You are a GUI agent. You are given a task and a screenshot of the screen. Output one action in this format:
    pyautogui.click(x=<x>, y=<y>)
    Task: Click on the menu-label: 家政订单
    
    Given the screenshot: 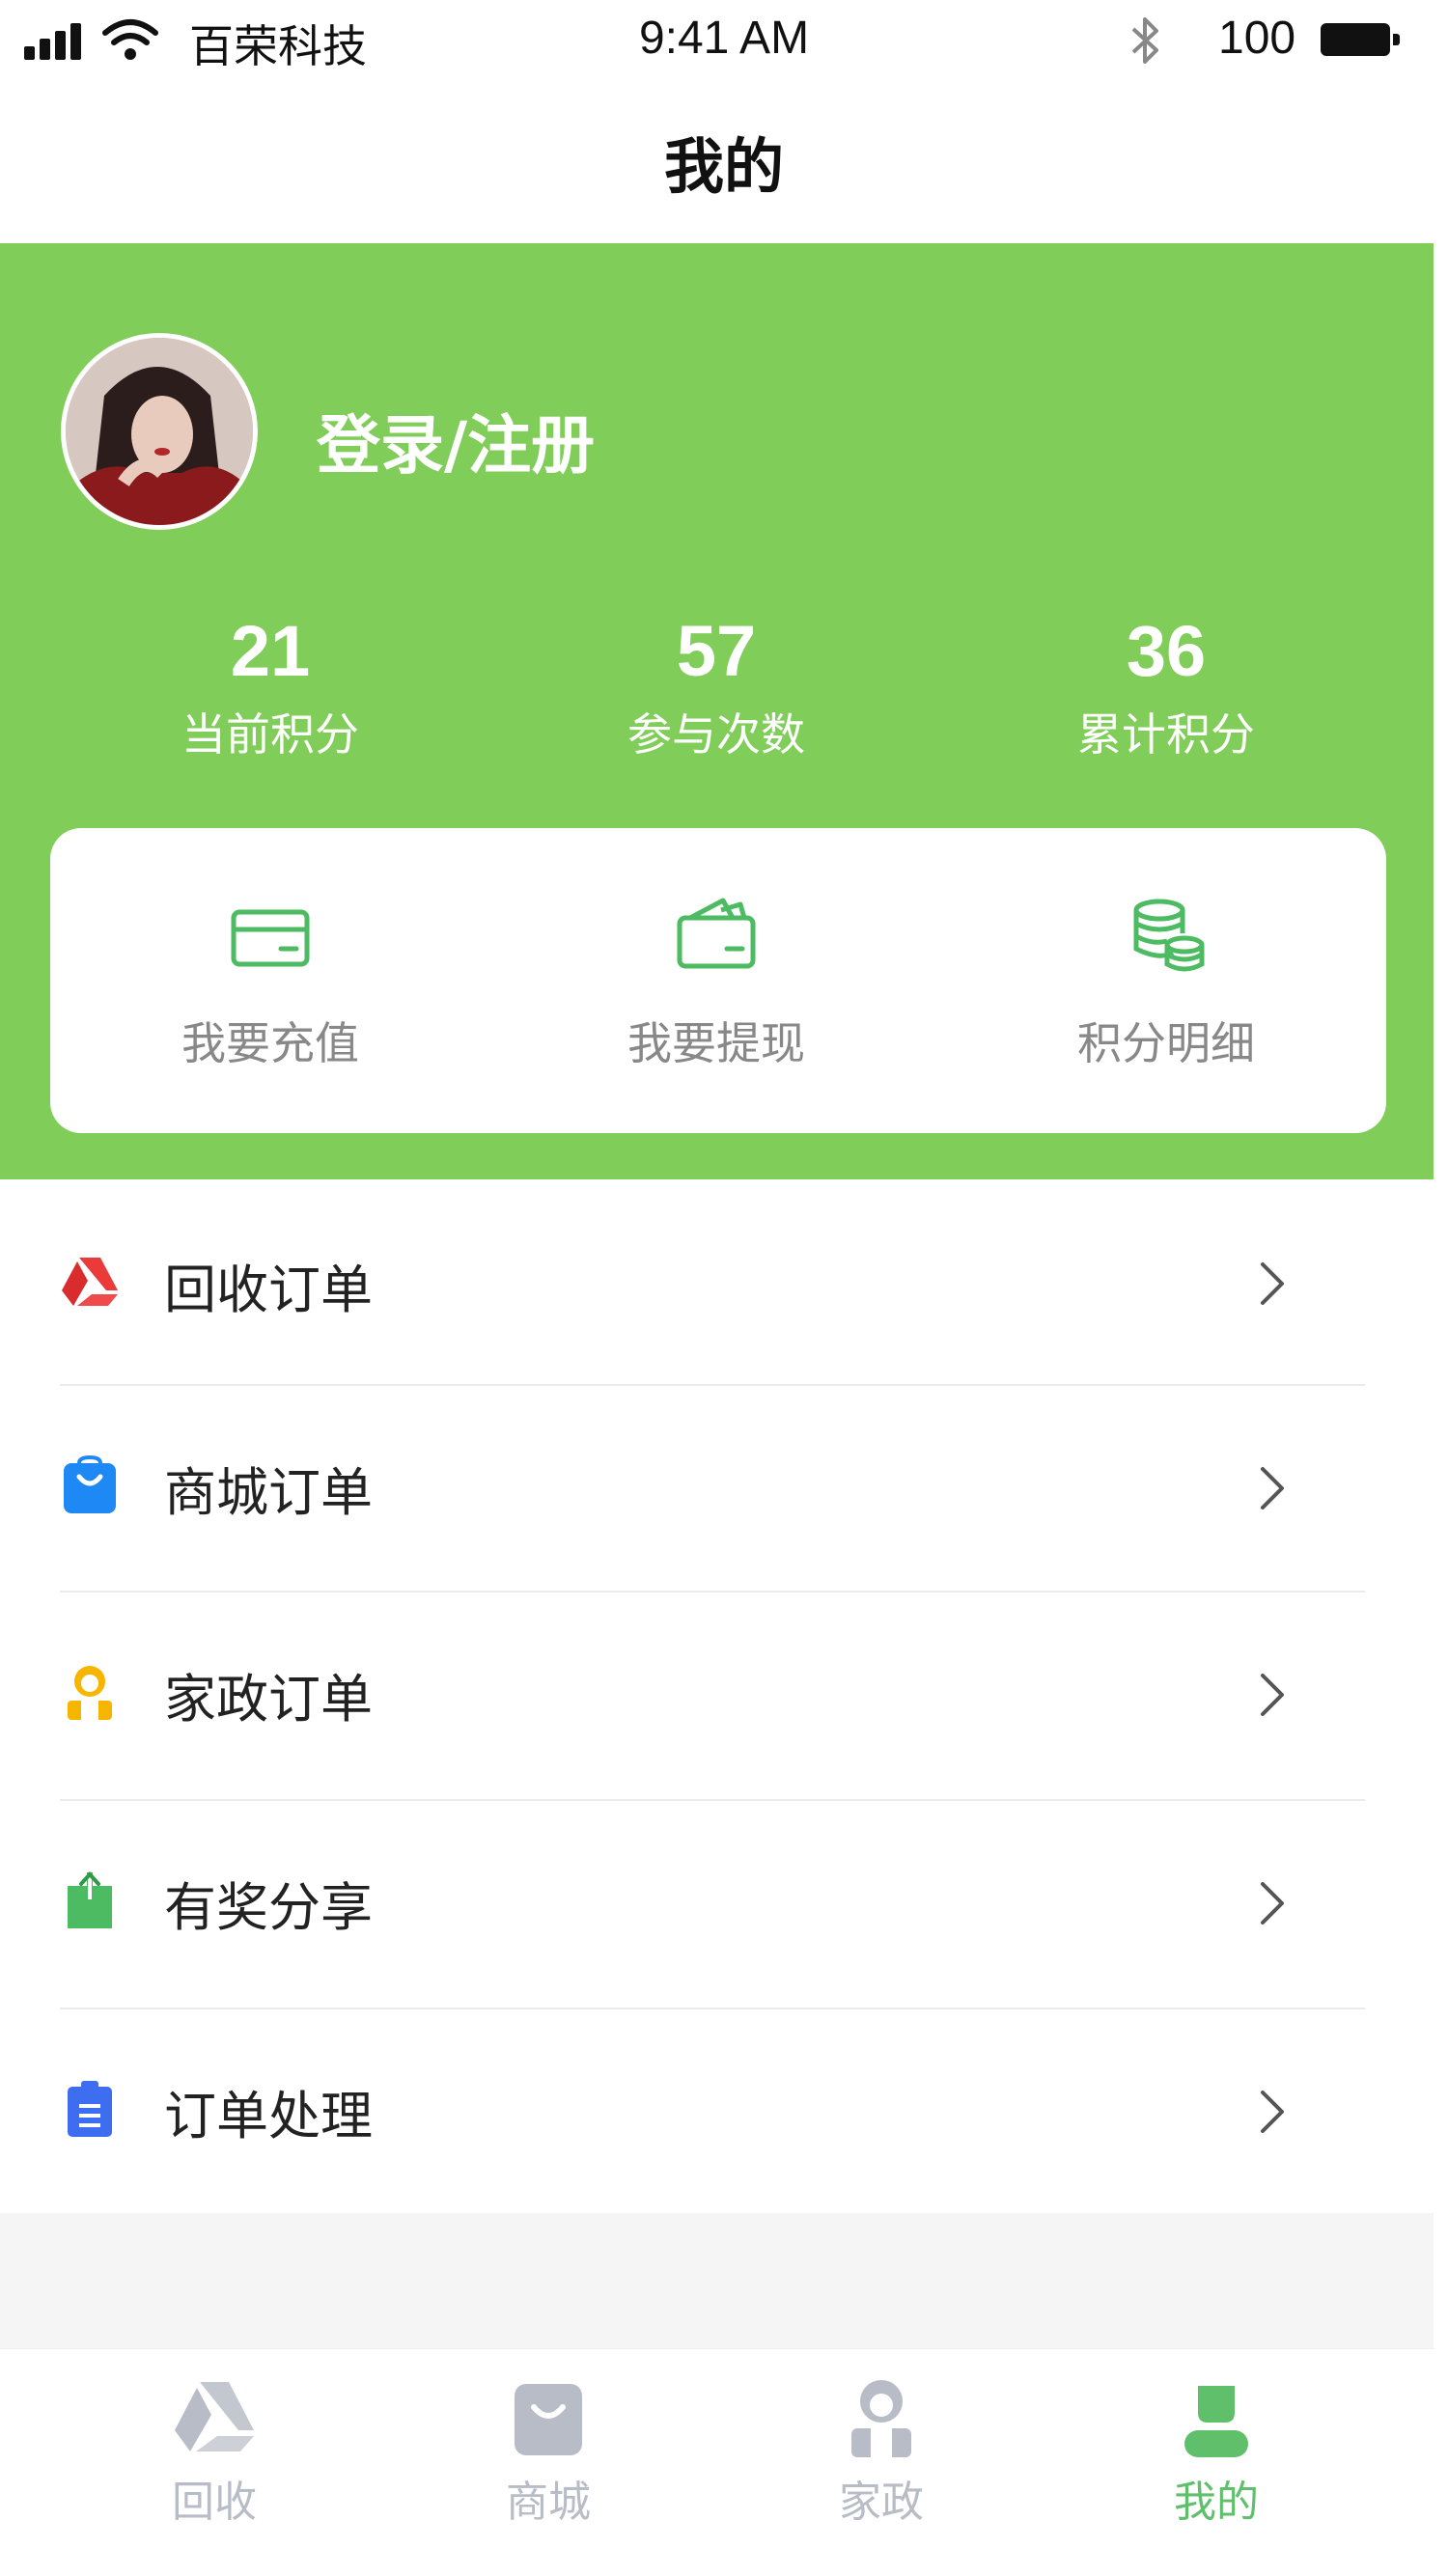 What is the action you would take?
    pyautogui.click(x=268, y=1699)
    